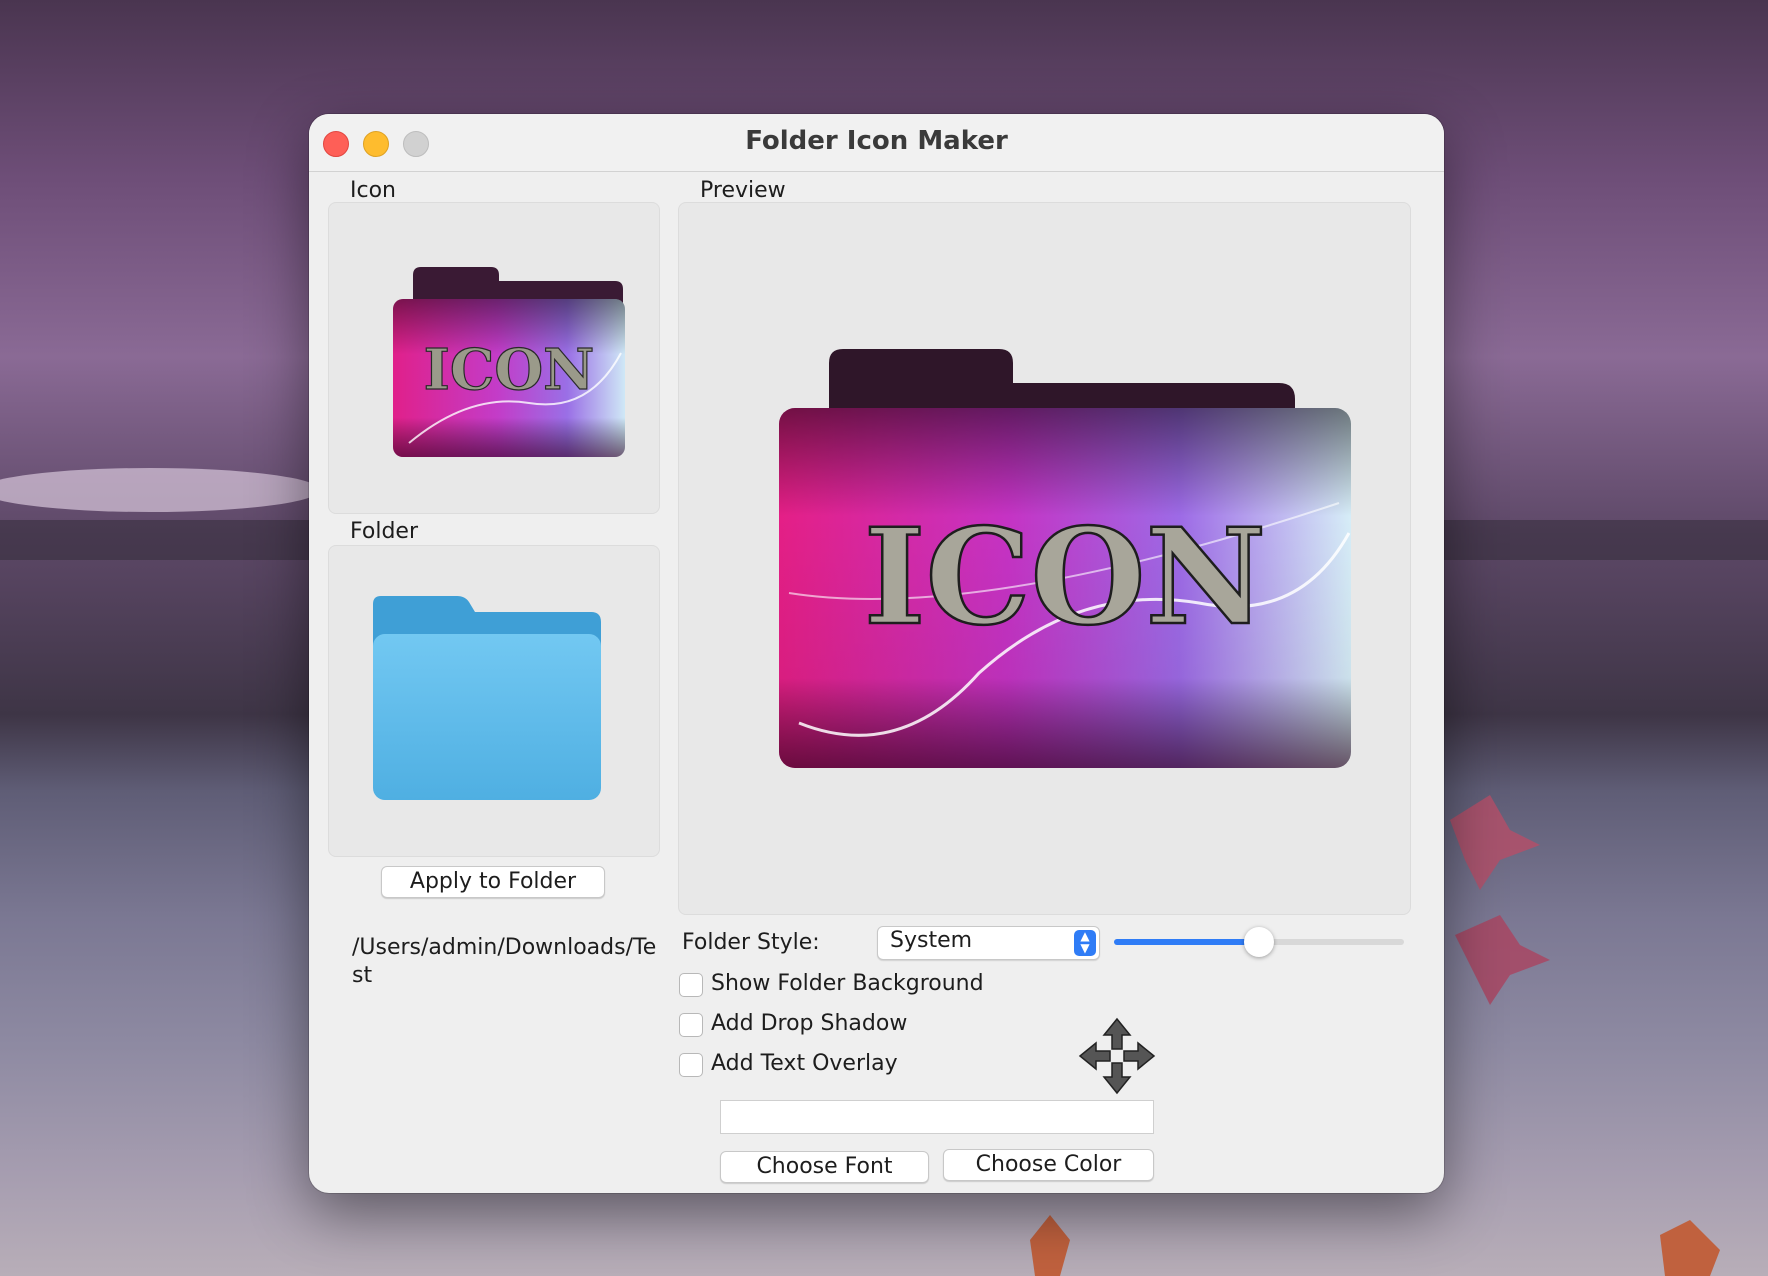  I want to click on folder-icon, so click(487, 698).